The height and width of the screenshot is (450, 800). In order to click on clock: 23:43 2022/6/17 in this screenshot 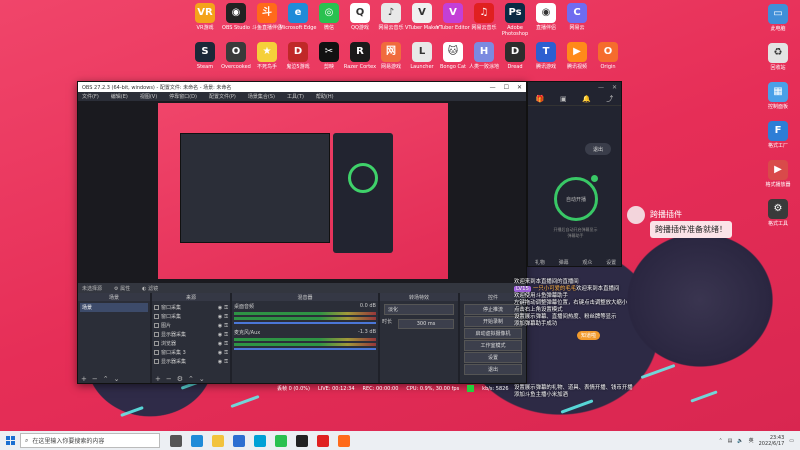, I will do `click(772, 441)`.